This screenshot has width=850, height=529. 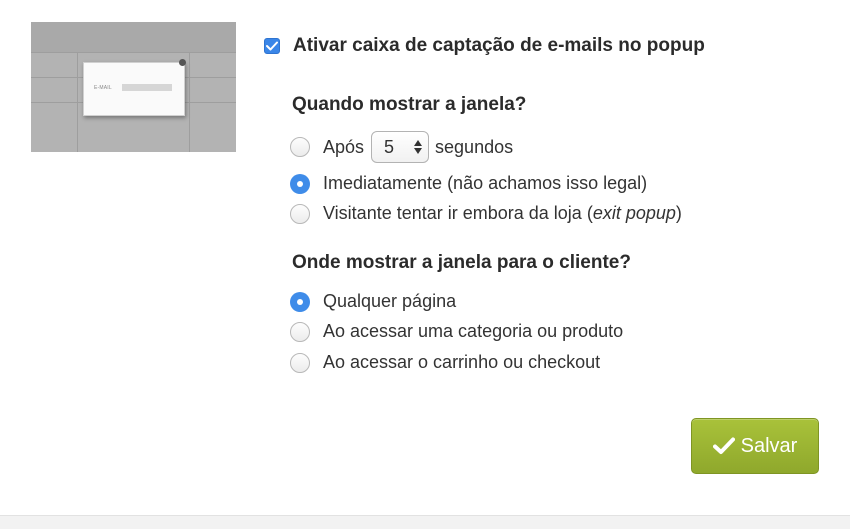 What do you see at coordinates (389, 146) in the screenshot?
I see `seconds-value: 5` at bounding box center [389, 146].